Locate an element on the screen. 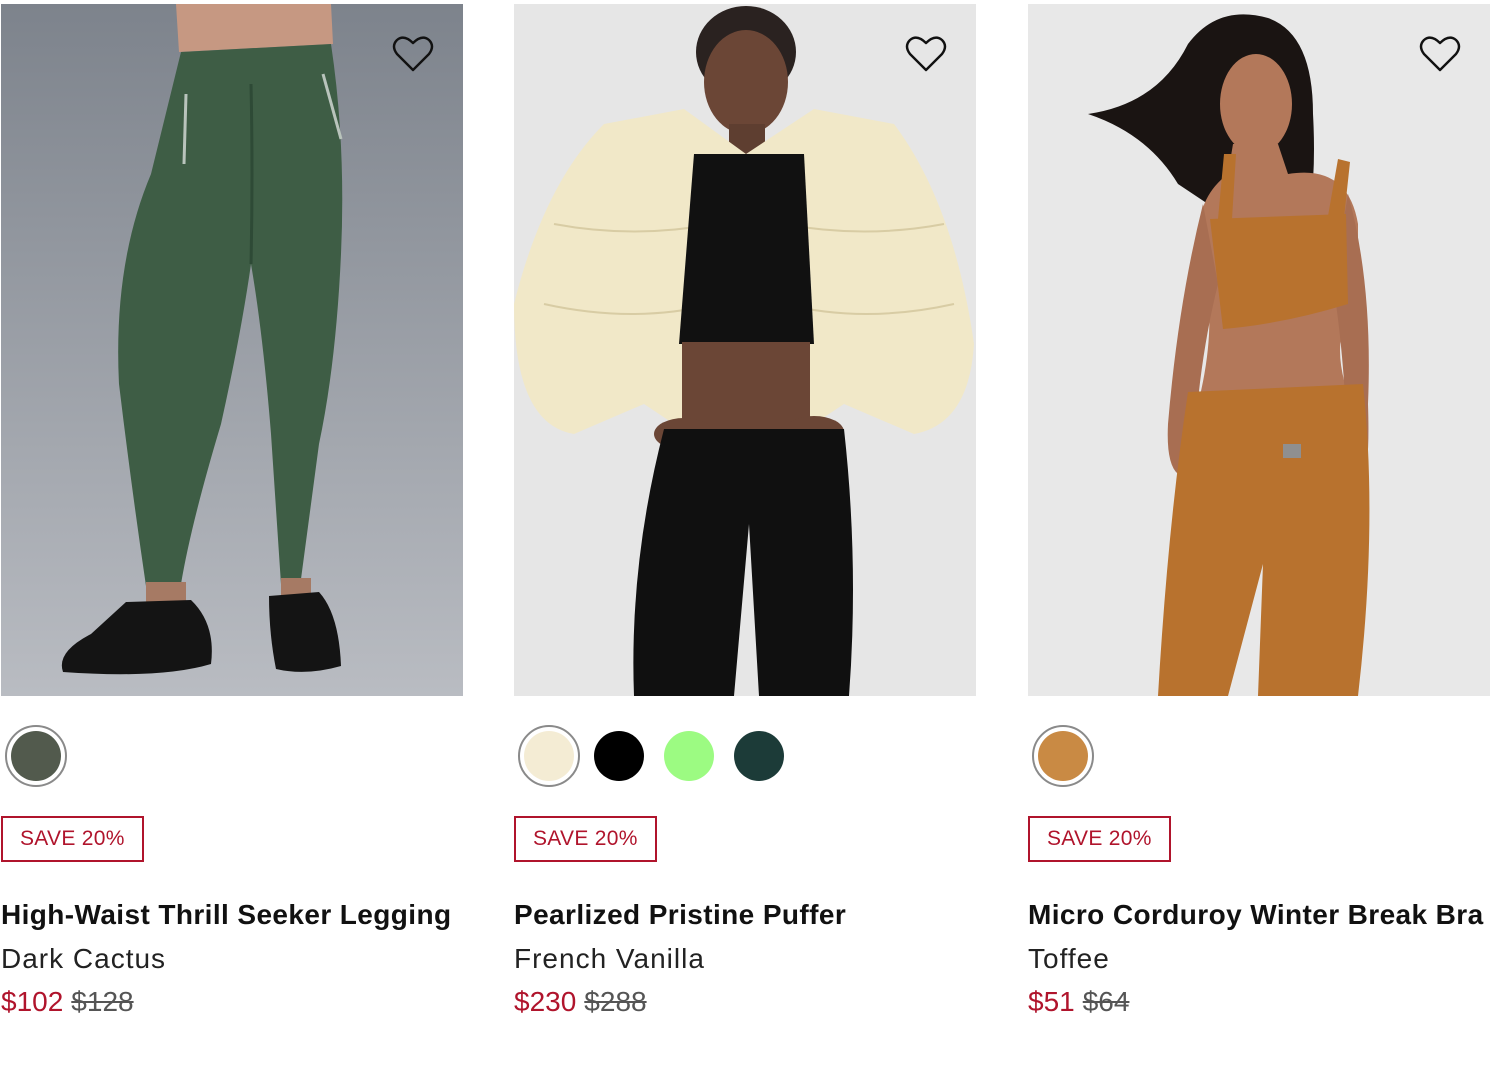 The width and height of the screenshot is (1492, 1072). color-swatch-dark-cactus is located at coordinates (36, 756).